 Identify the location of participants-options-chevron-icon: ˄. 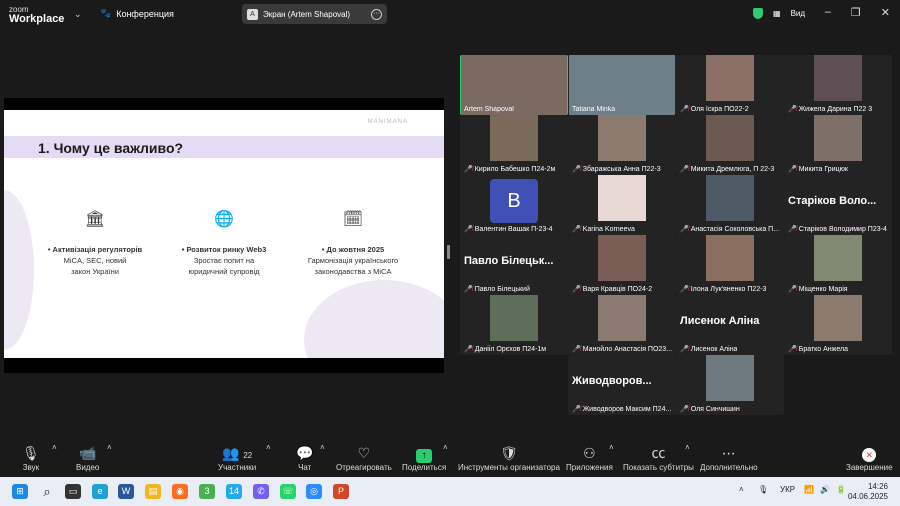
(268, 447).